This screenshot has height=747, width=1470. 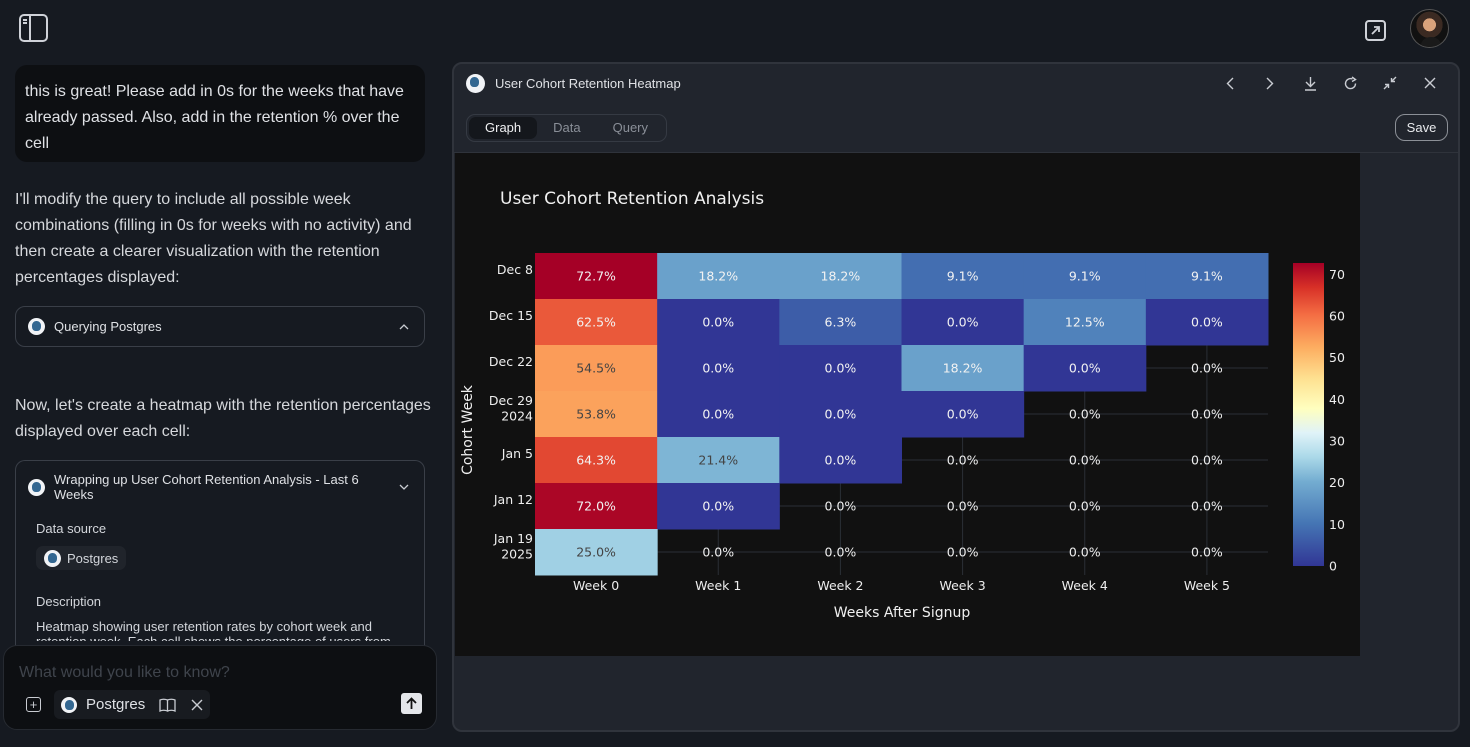 I want to click on colorbar-tick-label: 10, so click(x=1337, y=524).